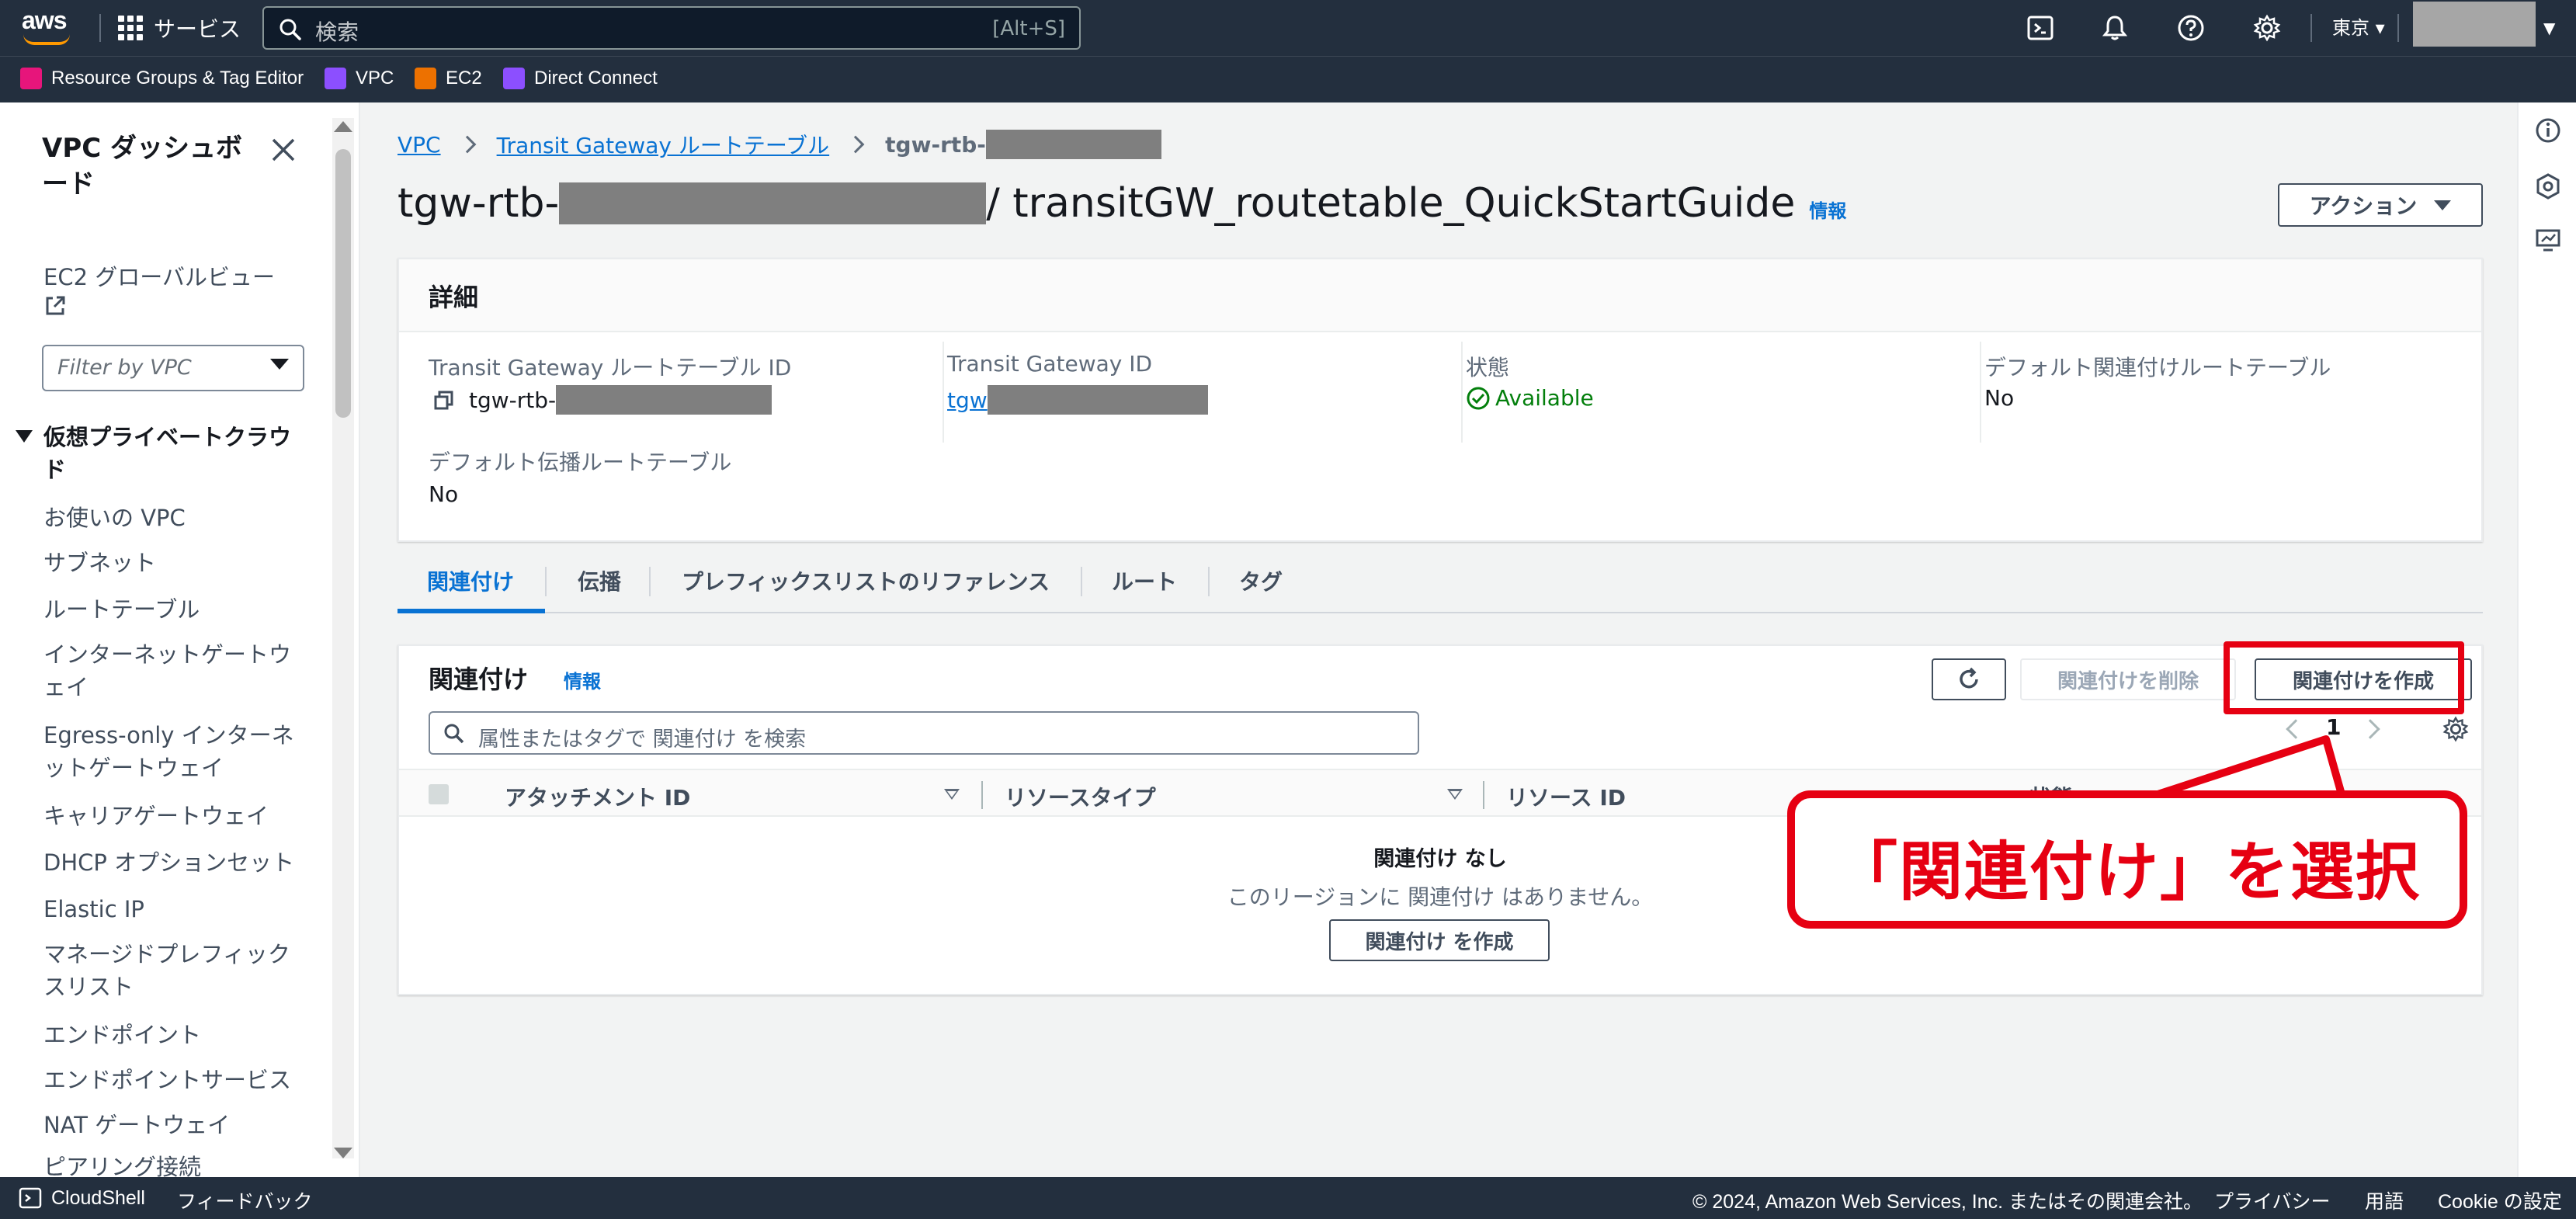 The width and height of the screenshot is (2576, 1219). Describe the element at coordinates (513, 400) in the screenshot. I see `route-table-id-text: tgw-rtb-` at that location.